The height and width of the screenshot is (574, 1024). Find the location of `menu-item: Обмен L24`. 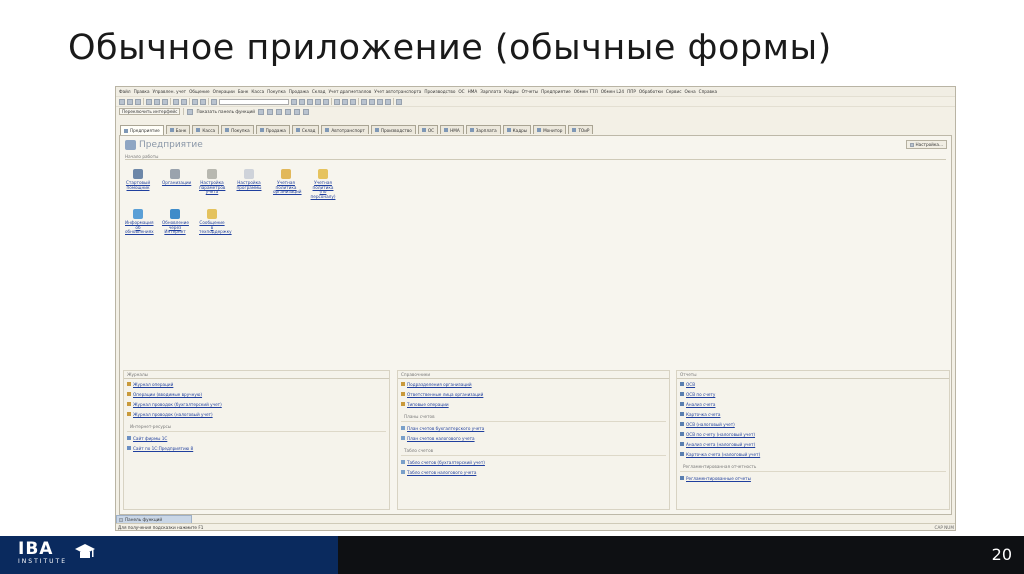

menu-item: Обмен L24 is located at coordinates (612, 91).